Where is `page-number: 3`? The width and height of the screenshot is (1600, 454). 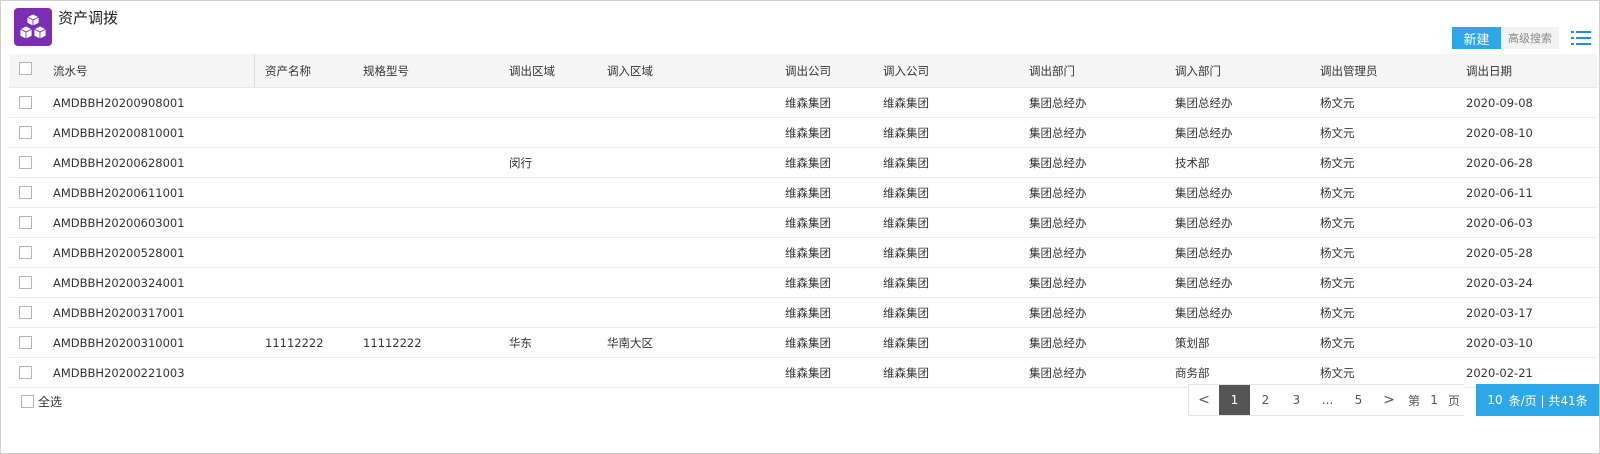
page-number: 3 is located at coordinates (1296, 400).